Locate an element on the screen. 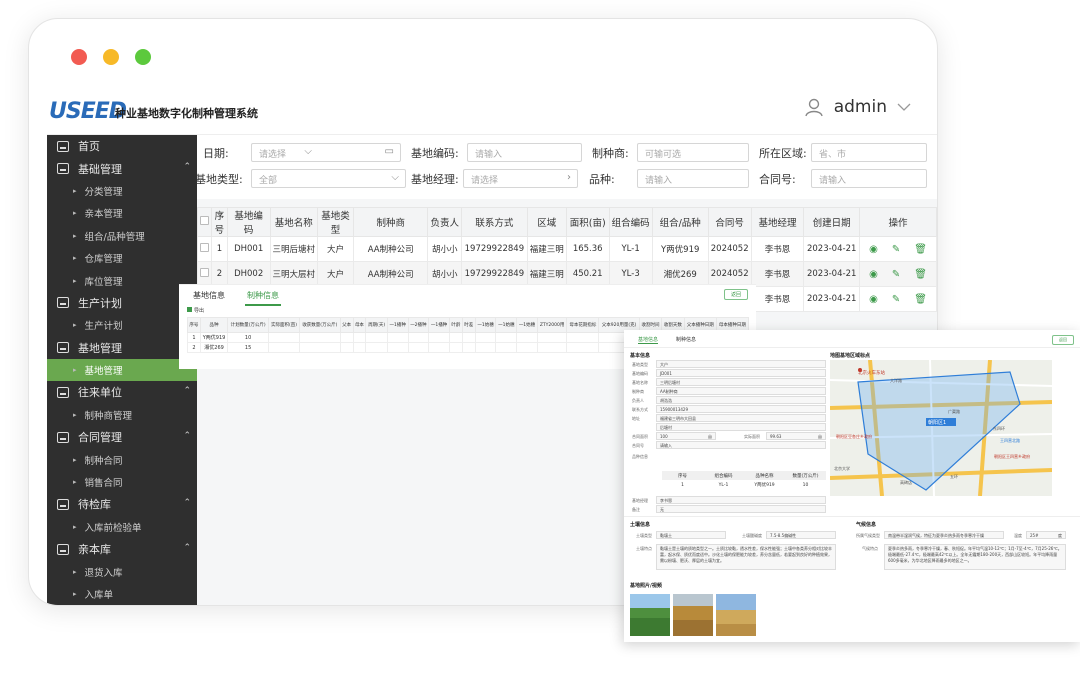 The height and width of the screenshot is (698, 1080). table-cell: 165.36 is located at coordinates (587, 249).